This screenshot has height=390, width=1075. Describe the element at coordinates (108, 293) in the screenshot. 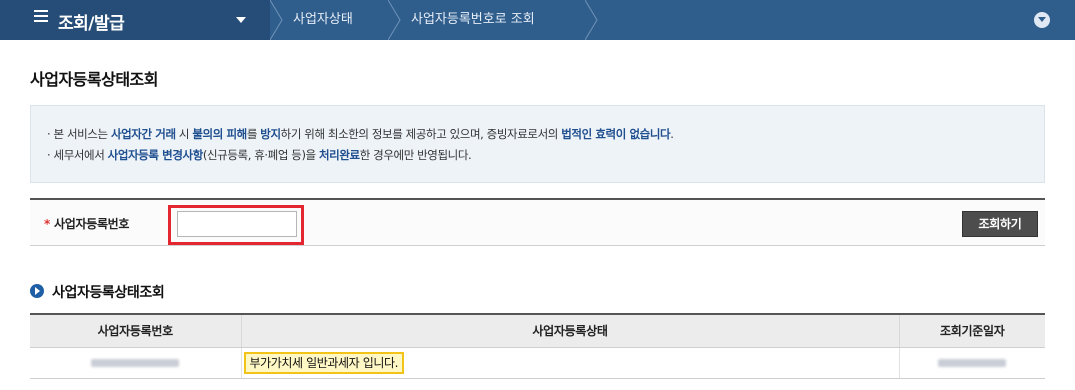

I see `result-section-title-text: 사업자등록상태조회` at that location.